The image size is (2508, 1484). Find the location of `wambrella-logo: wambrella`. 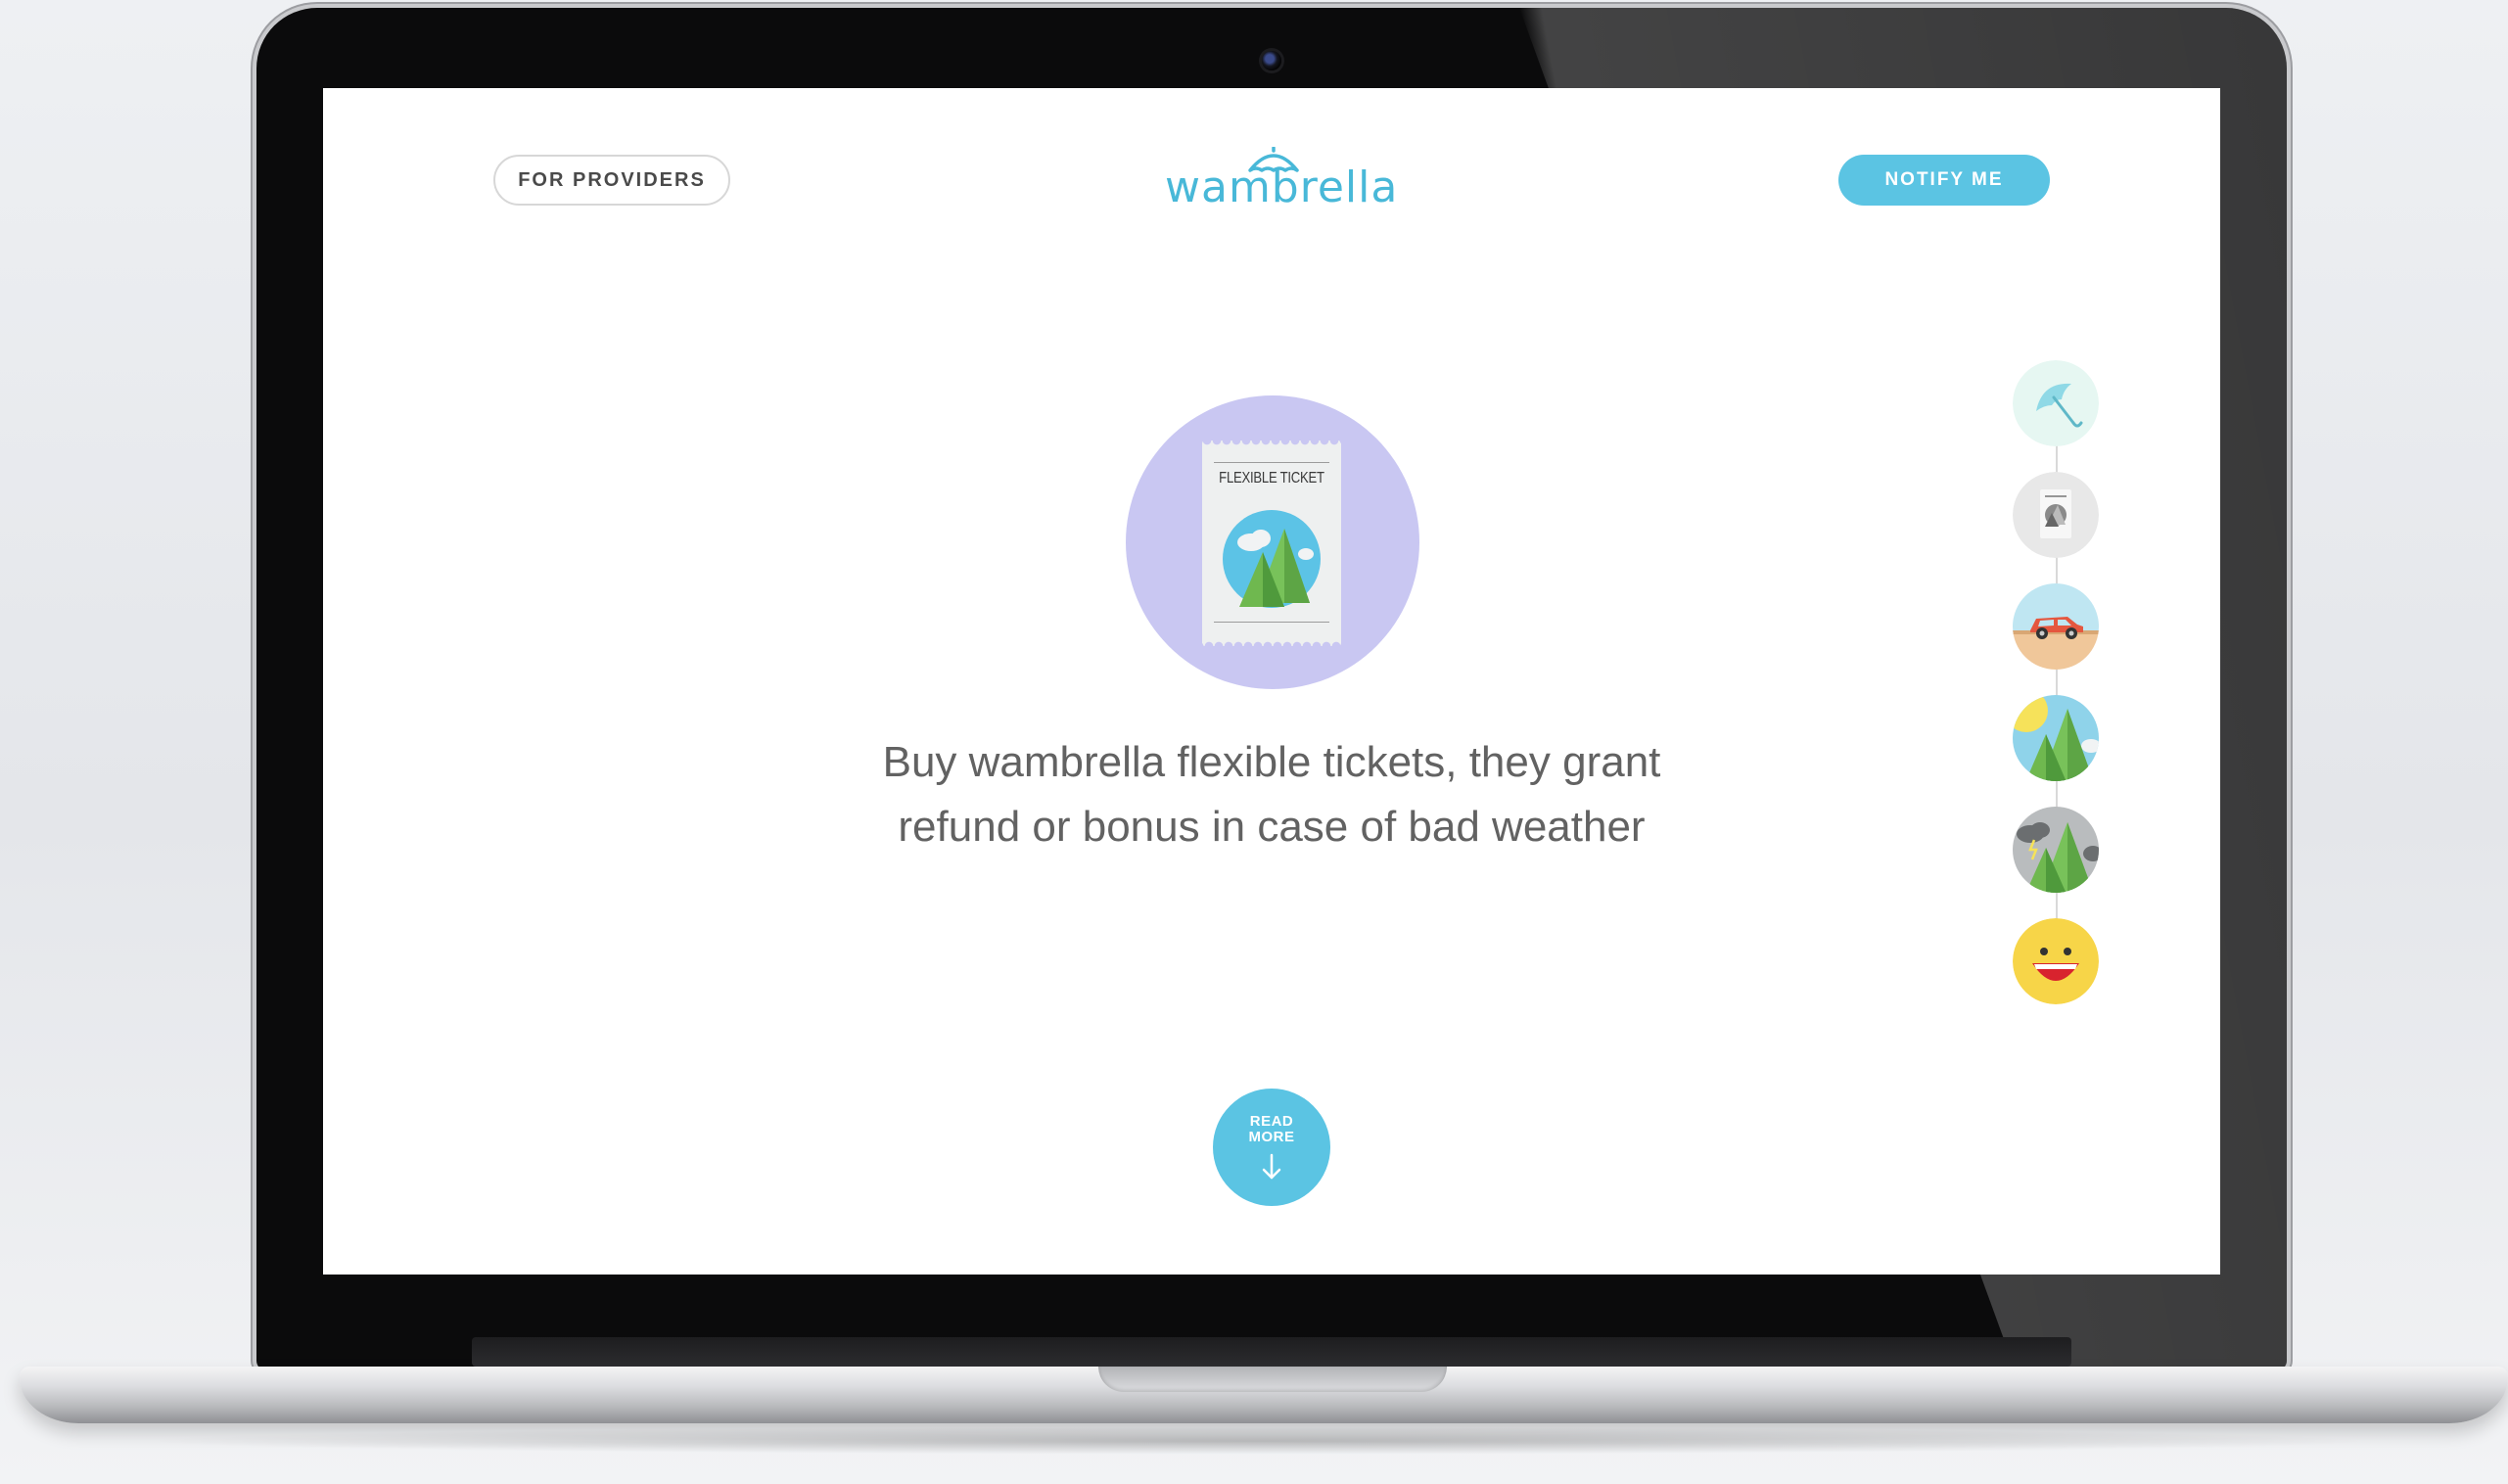

wambrella-logo: wambrella is located at coordinates (1277, 181).